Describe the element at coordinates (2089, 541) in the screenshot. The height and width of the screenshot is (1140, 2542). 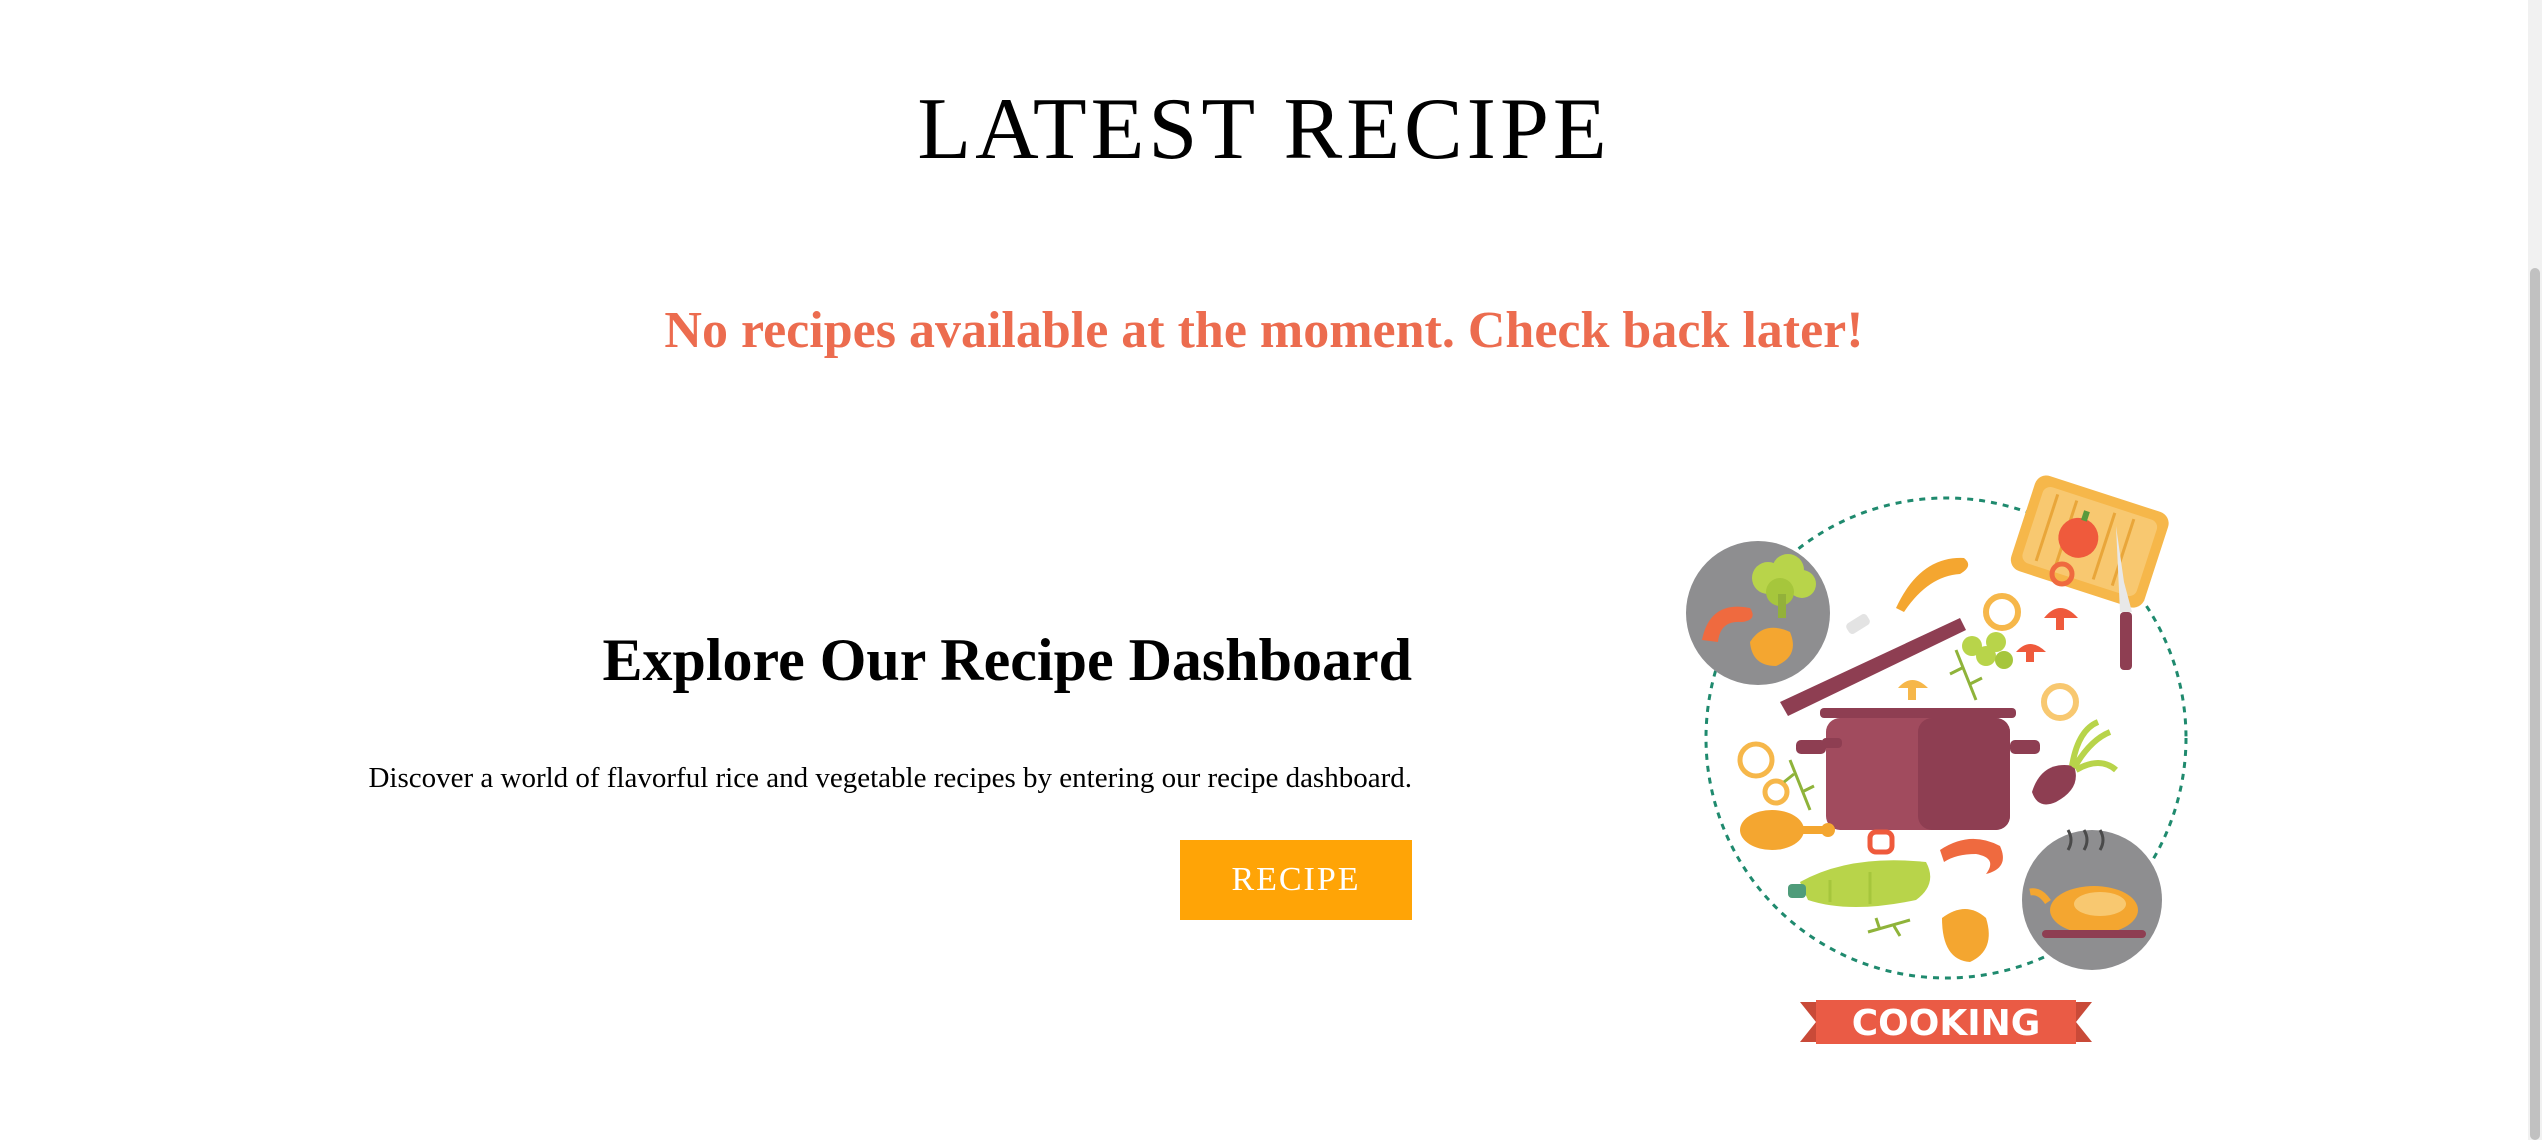
I see `cutting-board-icon` at that location.